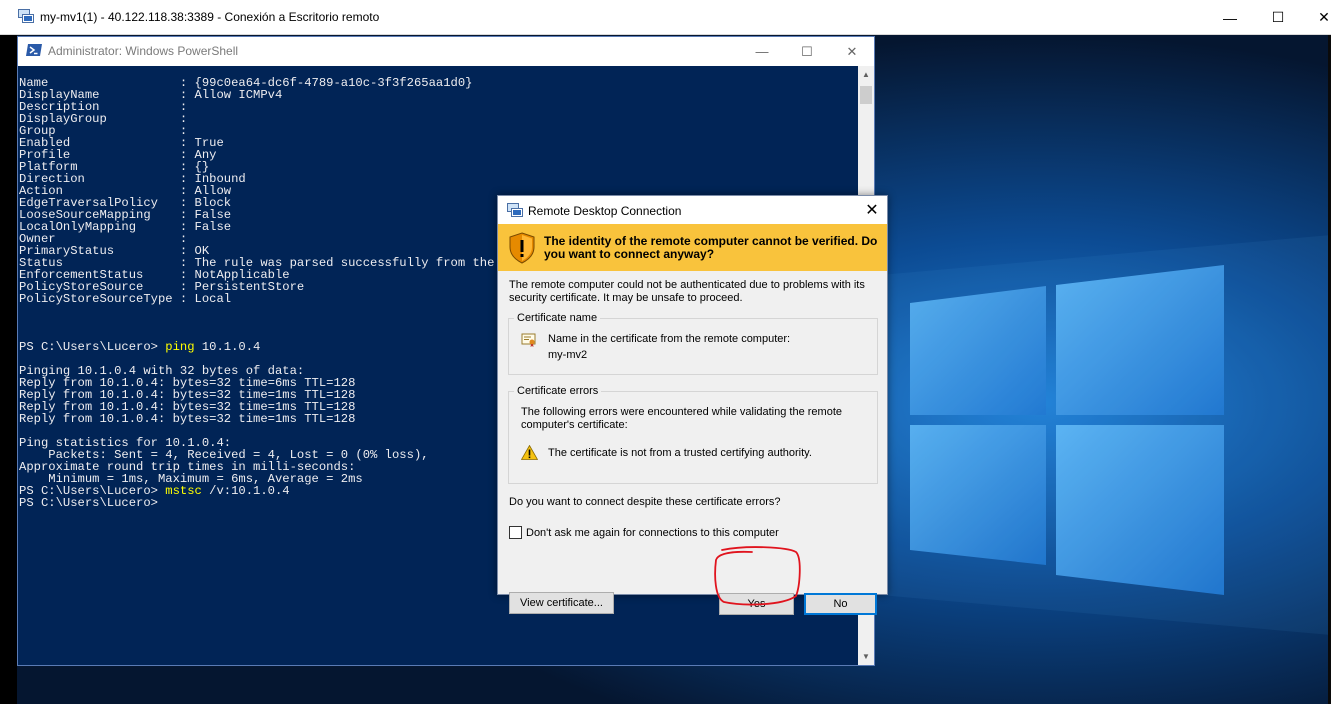 This screenshot has height=704, width=1331. What do you see at coordinates (143, 51) in the screenshot?
I see `powershell-title: Administrator: Windows PowerShell` at bounding box center [143, 51].